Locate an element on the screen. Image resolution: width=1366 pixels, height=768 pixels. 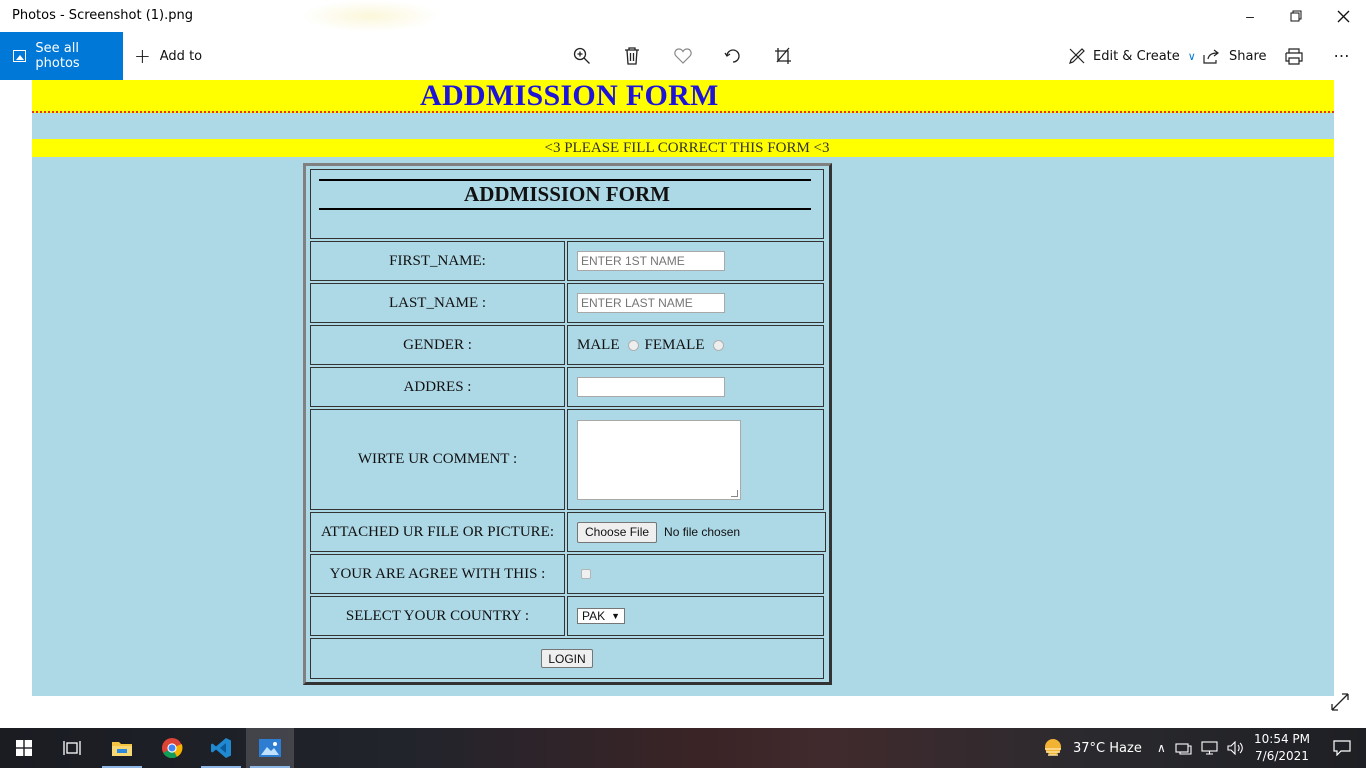
expand-view-button is located at coordinates (1342, 704).